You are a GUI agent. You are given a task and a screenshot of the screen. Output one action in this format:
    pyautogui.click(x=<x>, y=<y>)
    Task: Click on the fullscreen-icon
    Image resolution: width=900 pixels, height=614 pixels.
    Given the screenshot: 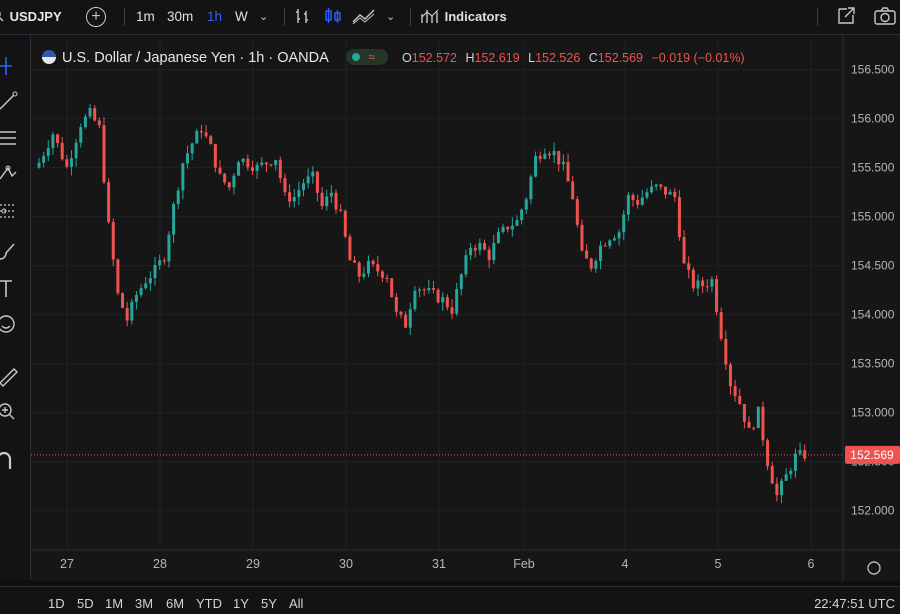 What is the action you would take?
    pyautogui.click(x=846, y=17)
    